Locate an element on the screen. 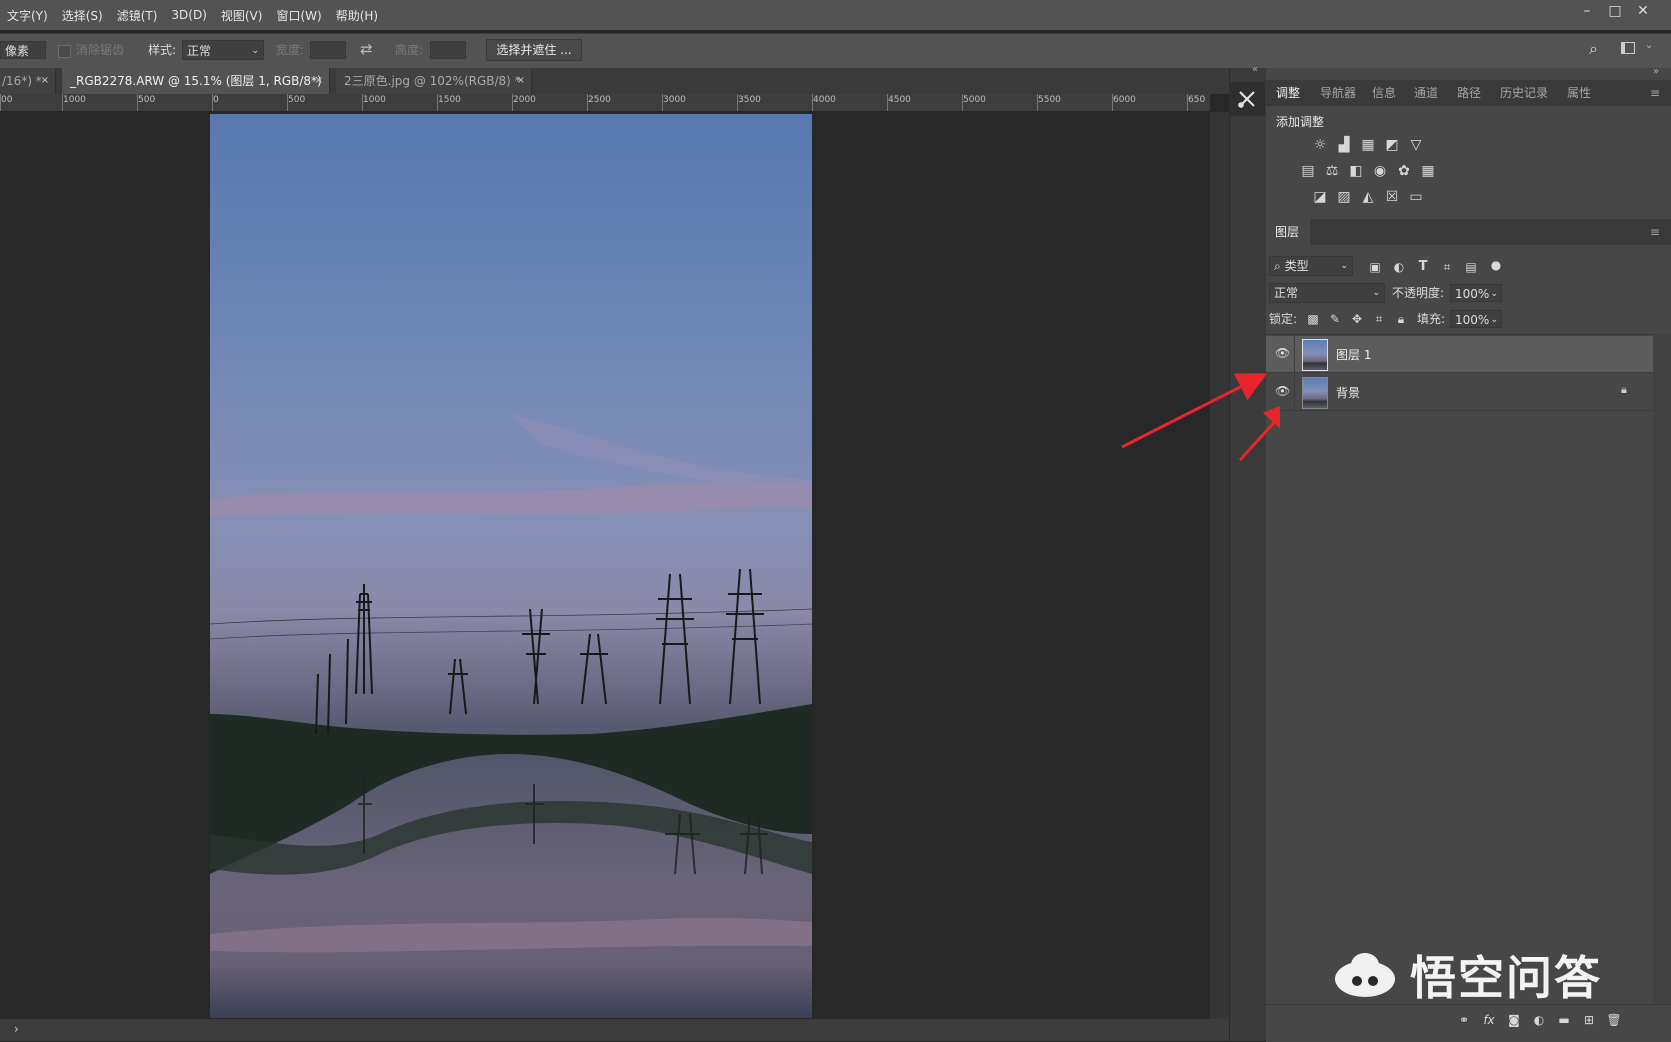  layer-name: 背景 is located at coordinates (1348, 392).